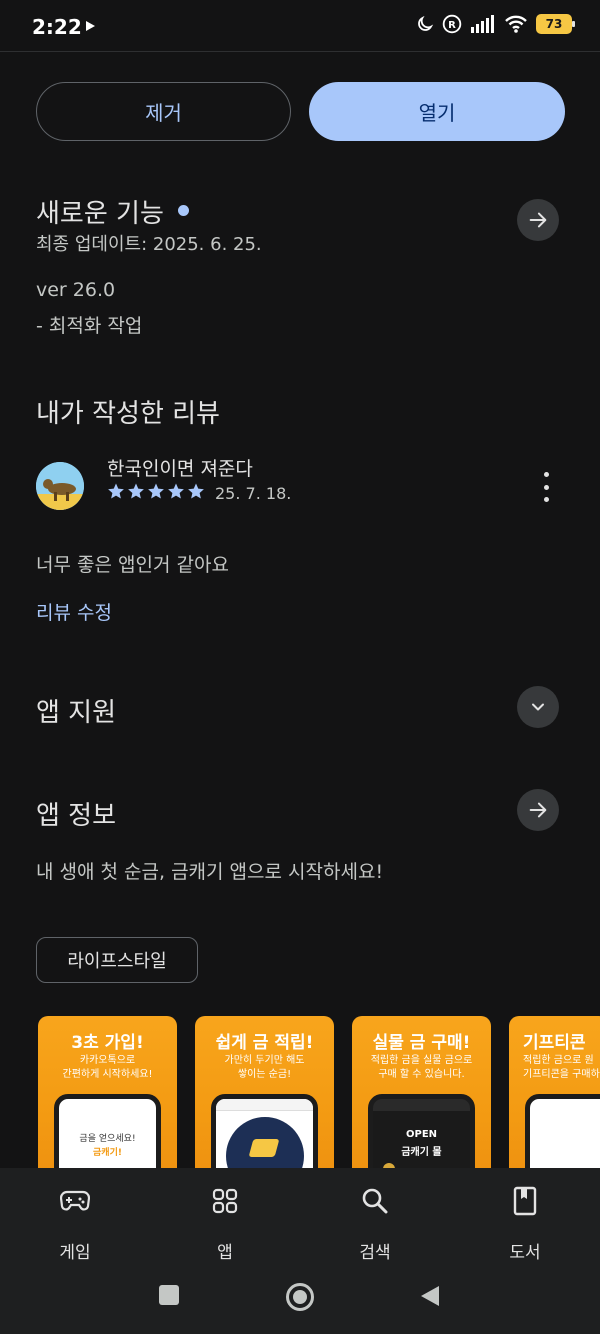 This screenshot has width=600, height=1334. I want to click on star-rating, so click(156, 491).